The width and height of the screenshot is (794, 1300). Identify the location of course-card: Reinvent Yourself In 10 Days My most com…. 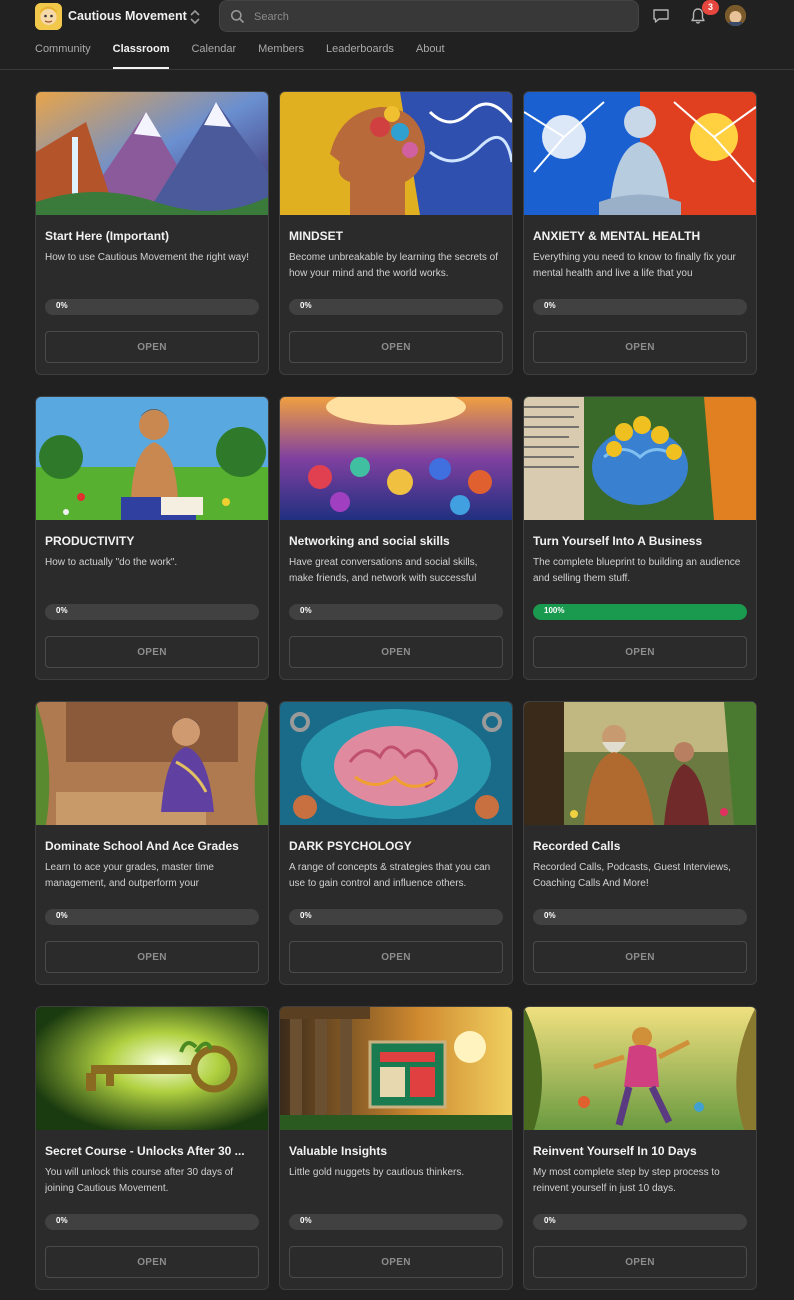
(640, 1148).